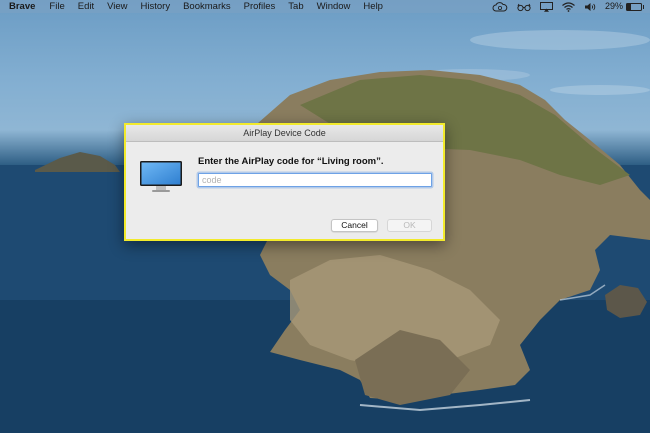 The width and height of the screenshot is (650, 433). I want to click on menu-profiles: Profiles, so click(260, 6).